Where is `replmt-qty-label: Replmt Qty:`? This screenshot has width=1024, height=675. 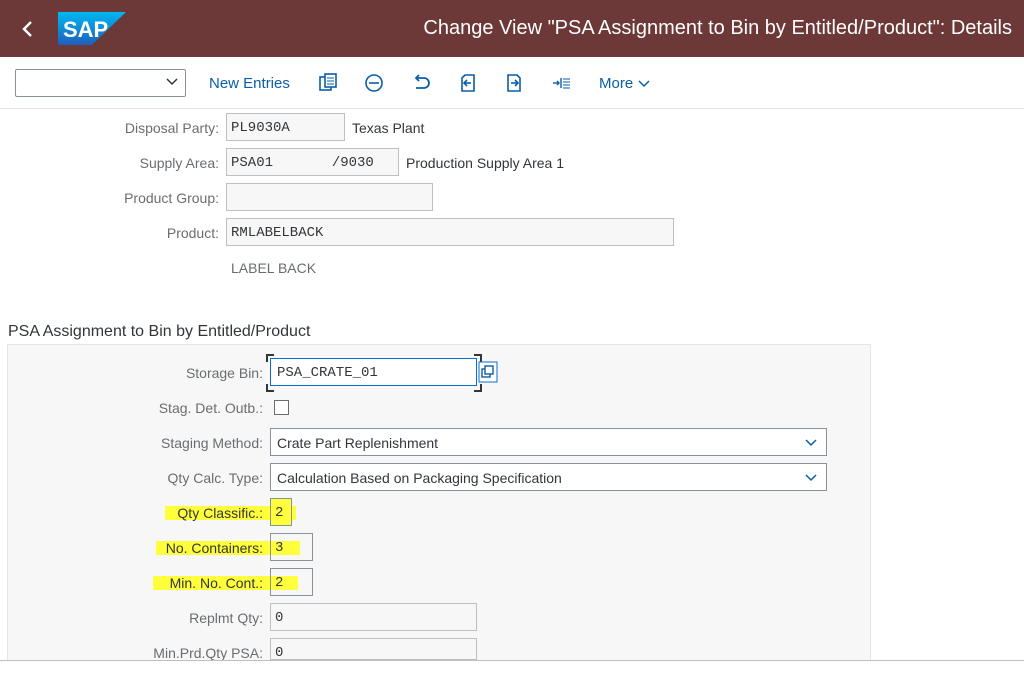 replmt-qty-label: Replmt Qty: is located at coordinates (226, 618).